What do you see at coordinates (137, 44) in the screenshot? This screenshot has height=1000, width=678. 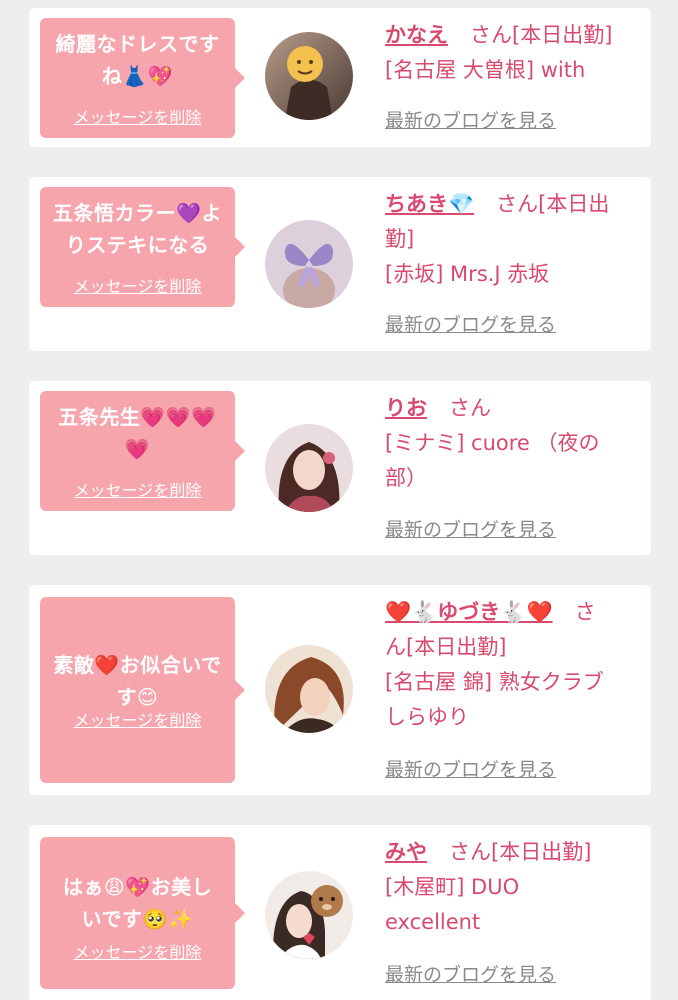 I see `message-line: 綺麗なドレスです` at bounding box center [137, 44].